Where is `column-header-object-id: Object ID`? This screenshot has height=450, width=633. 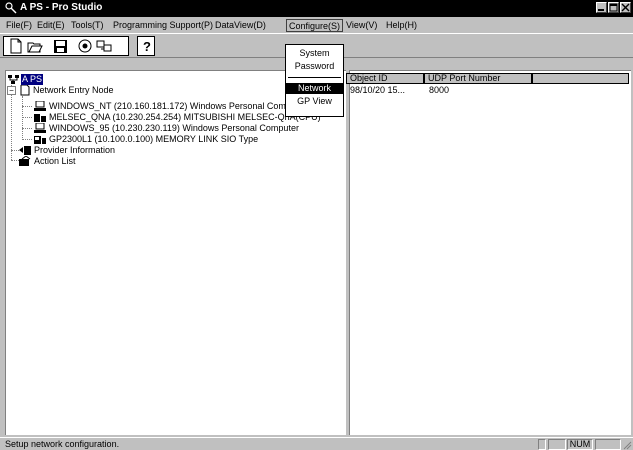
column-header-object-id: Object ID is located at coordinates (385, 78).